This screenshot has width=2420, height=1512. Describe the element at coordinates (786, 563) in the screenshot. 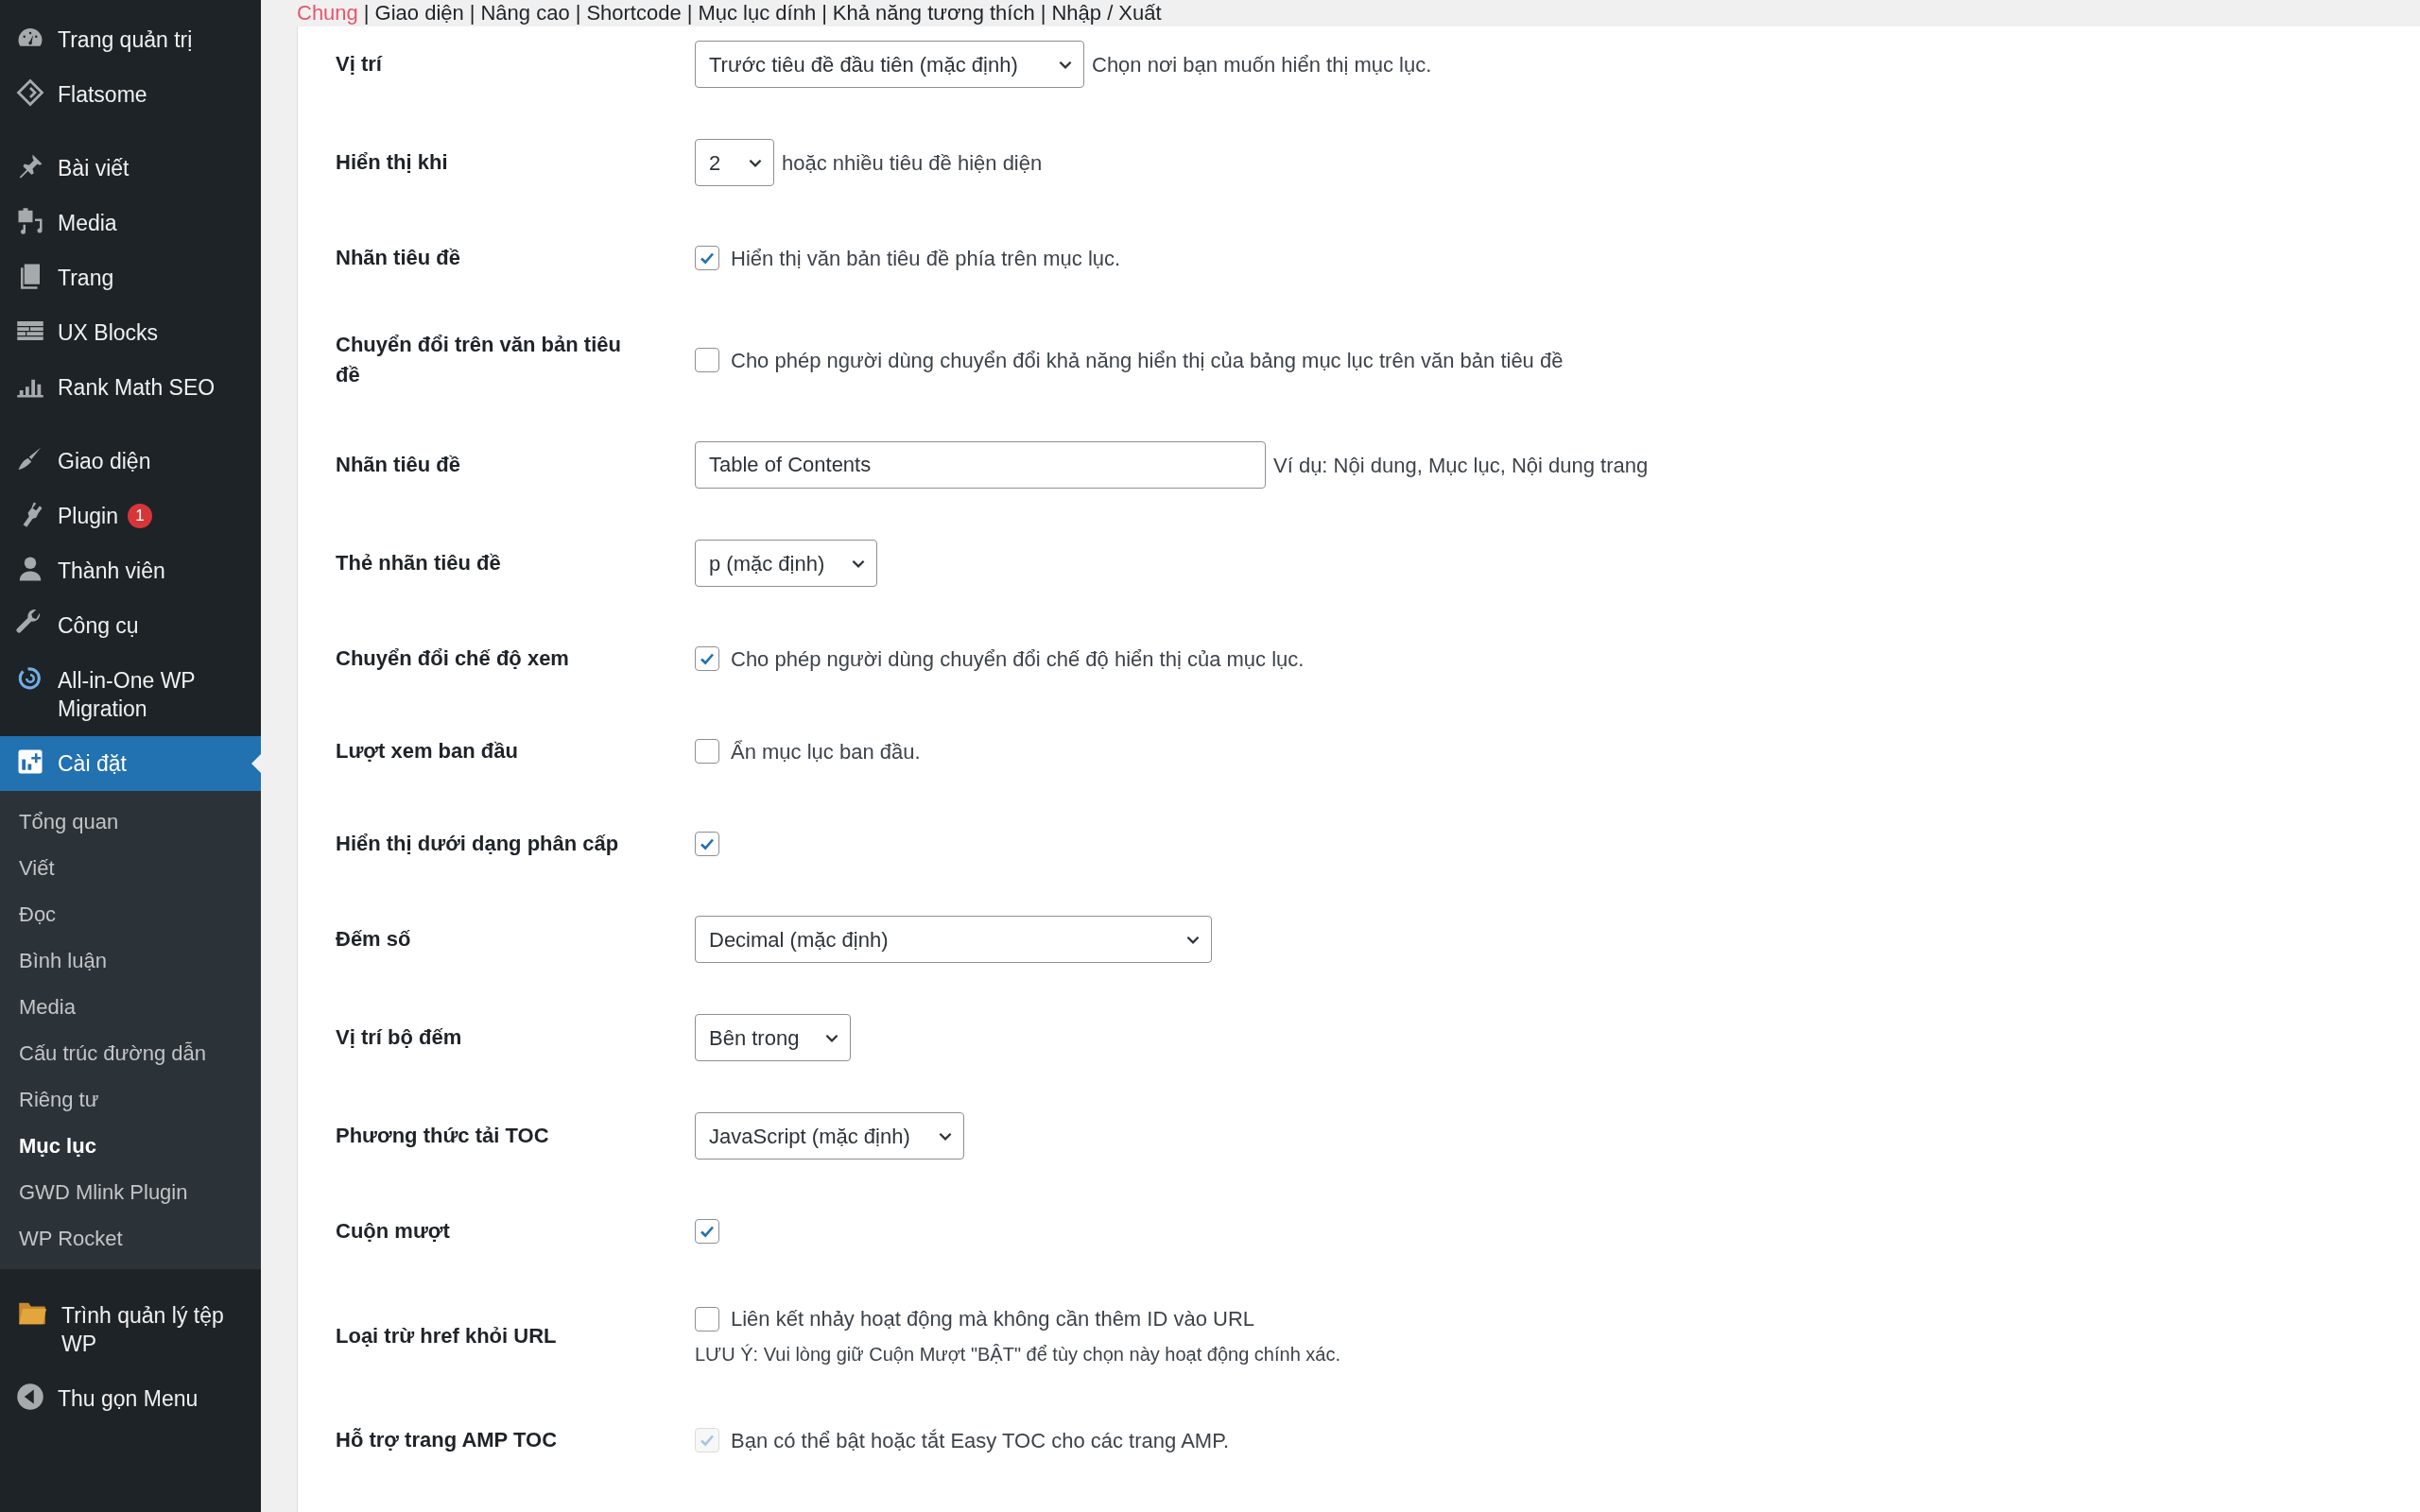

I see `dropdown: p (mặc định)` at that location.